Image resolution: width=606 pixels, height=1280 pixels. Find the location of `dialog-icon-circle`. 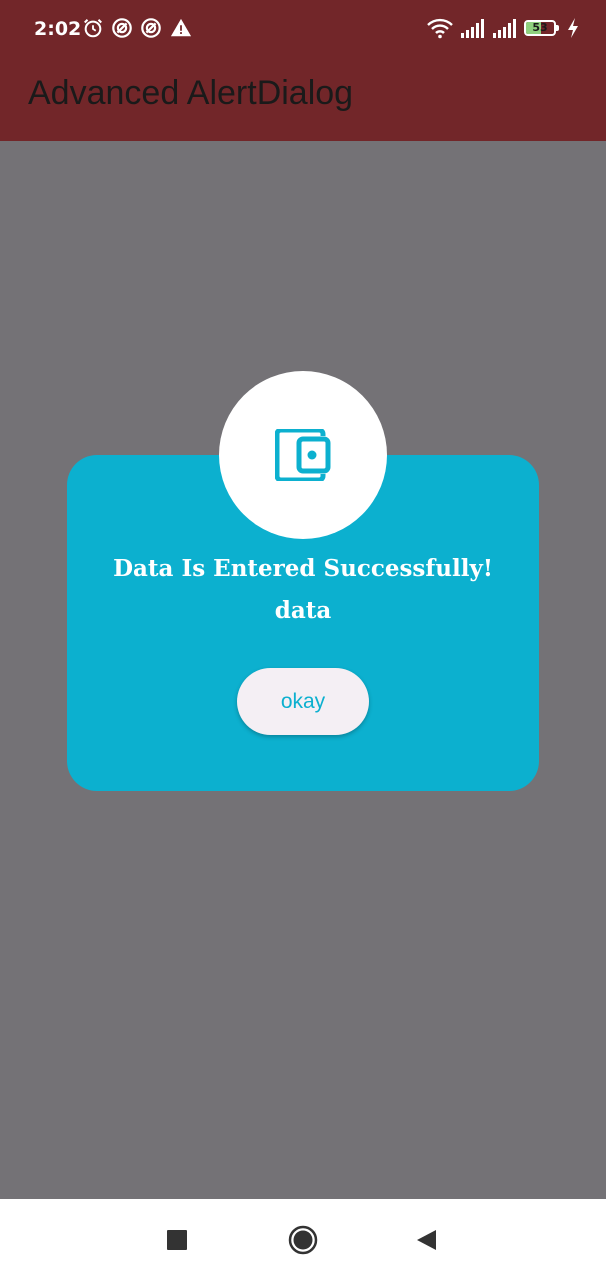

dialog-icon-circle is located at coordinates (303, 455).